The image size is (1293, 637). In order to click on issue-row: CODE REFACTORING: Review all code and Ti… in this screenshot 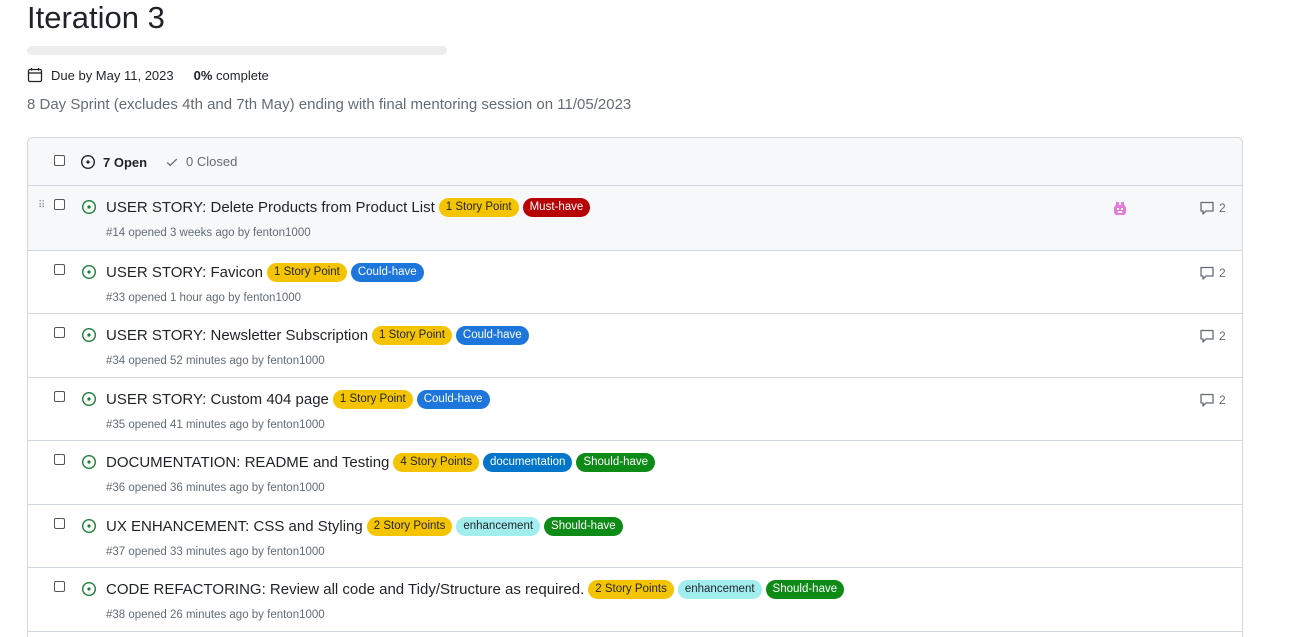, I will do `click(635, 600)`.